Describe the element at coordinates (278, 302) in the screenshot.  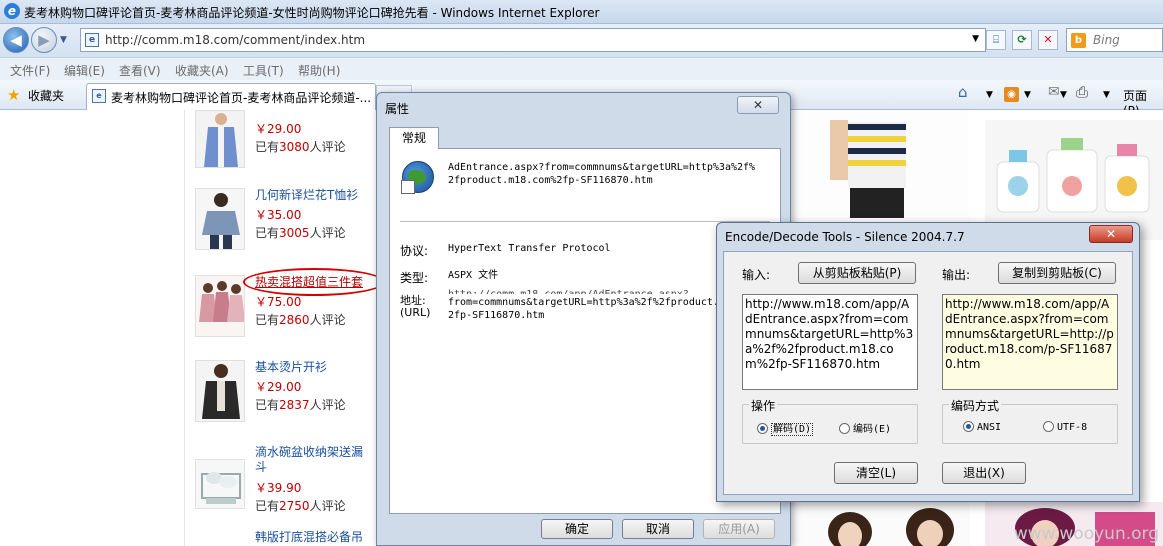
I see `product-price: ￥75.00` at that location.